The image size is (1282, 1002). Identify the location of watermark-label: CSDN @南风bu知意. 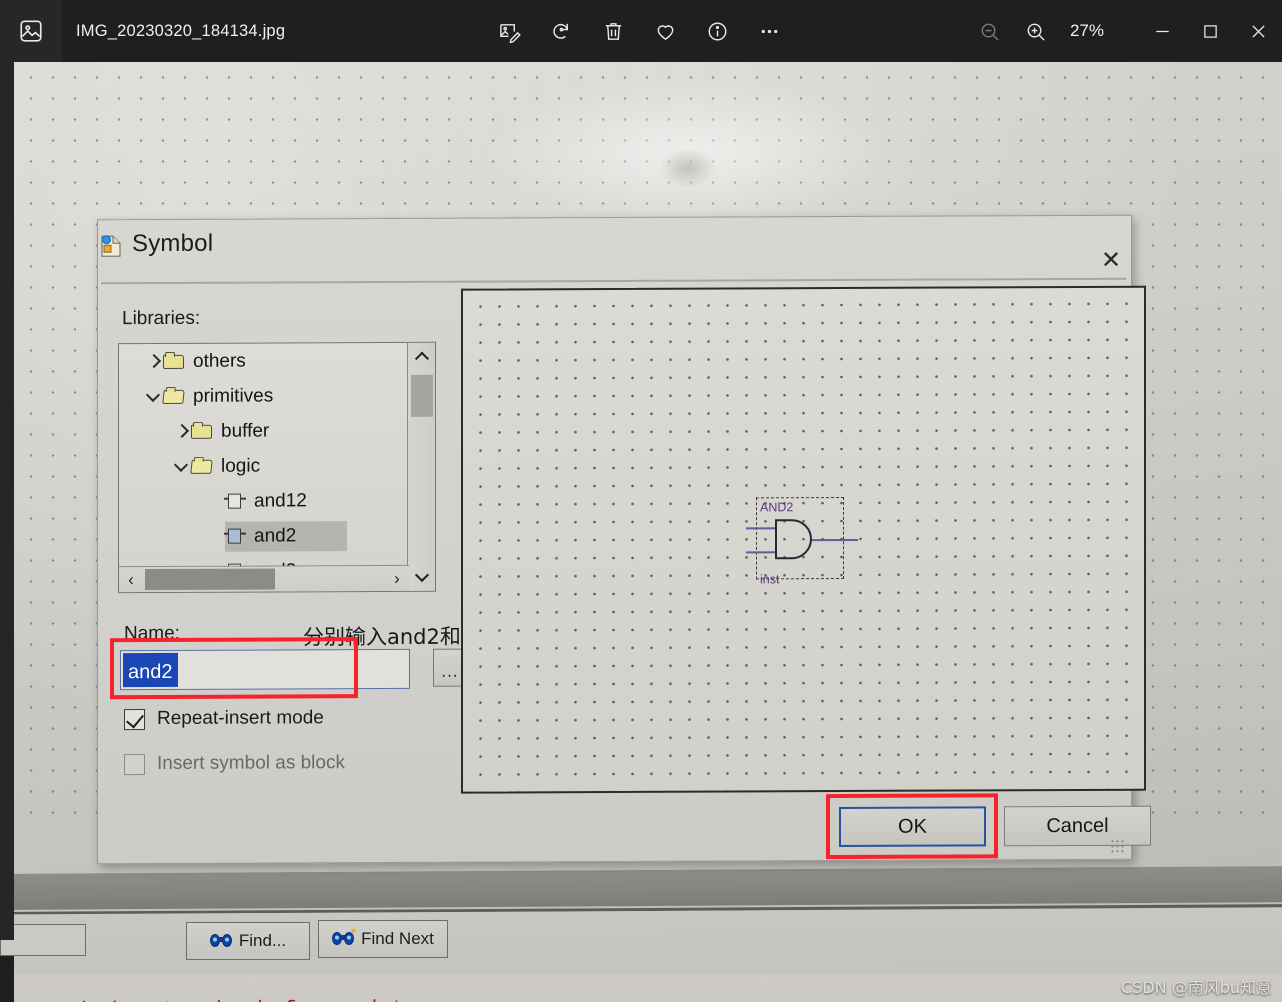
(1196, 987).